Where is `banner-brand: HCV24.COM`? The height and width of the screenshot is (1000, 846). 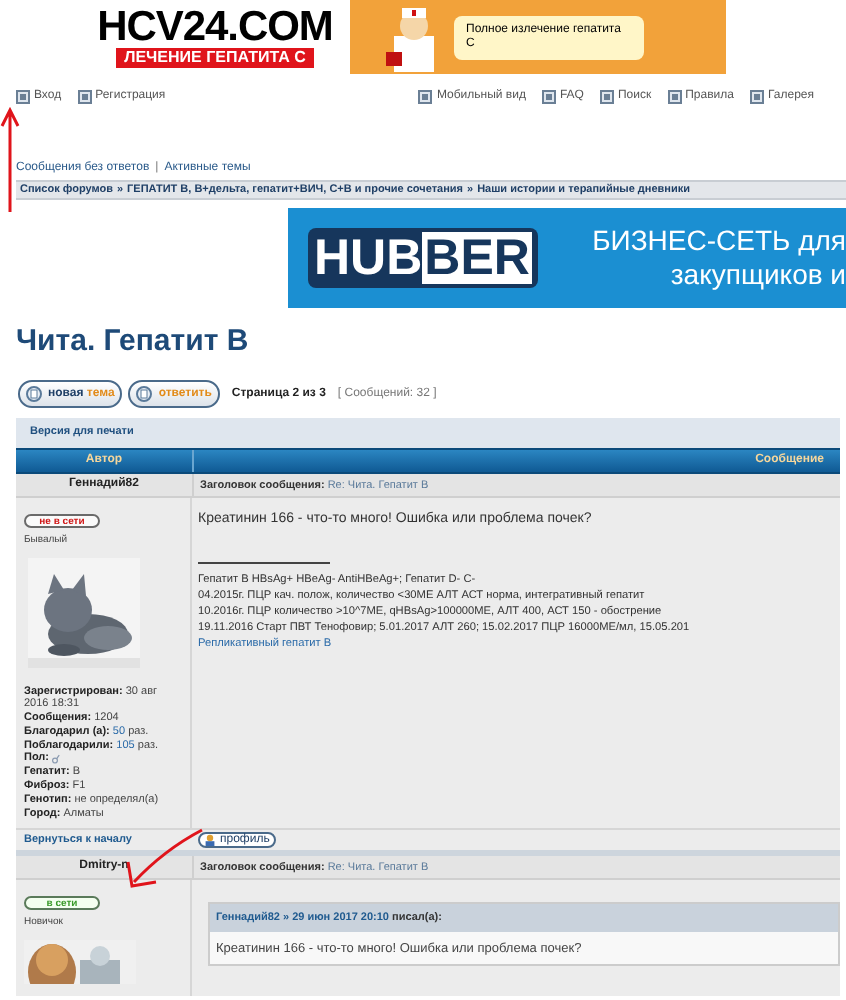 banner-brand: HCV24.COM is located at coordinates (215, 27).